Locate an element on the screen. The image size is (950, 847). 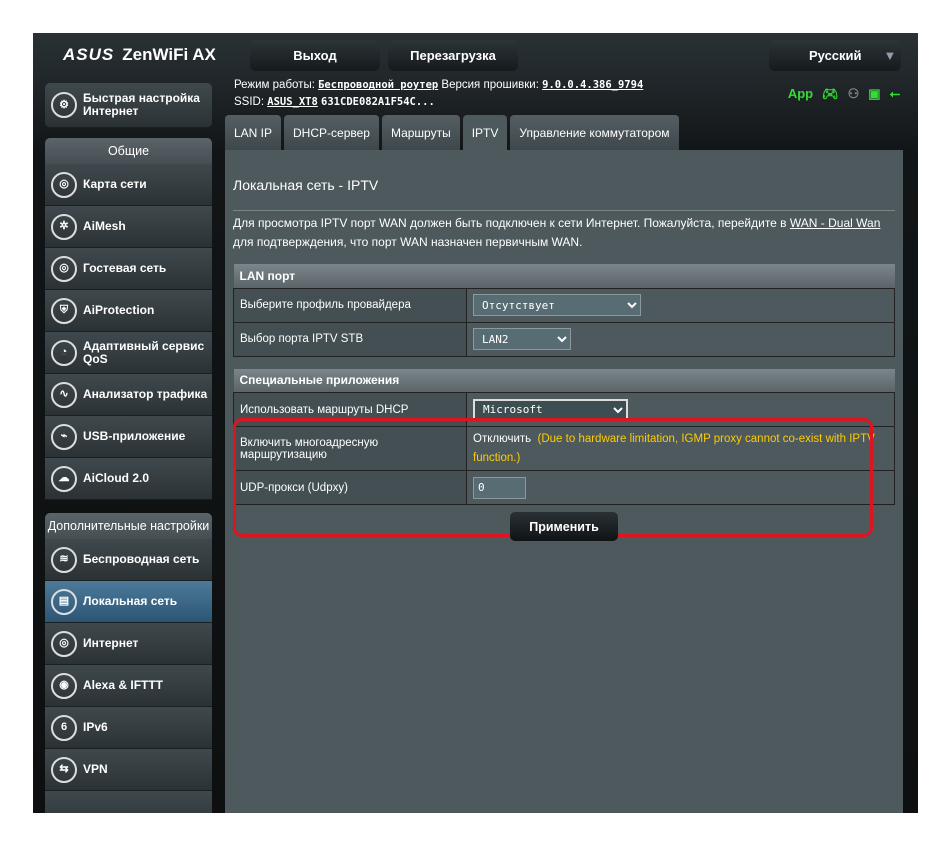
wand-icon: ⚙ is located at coordinates (64, 105).